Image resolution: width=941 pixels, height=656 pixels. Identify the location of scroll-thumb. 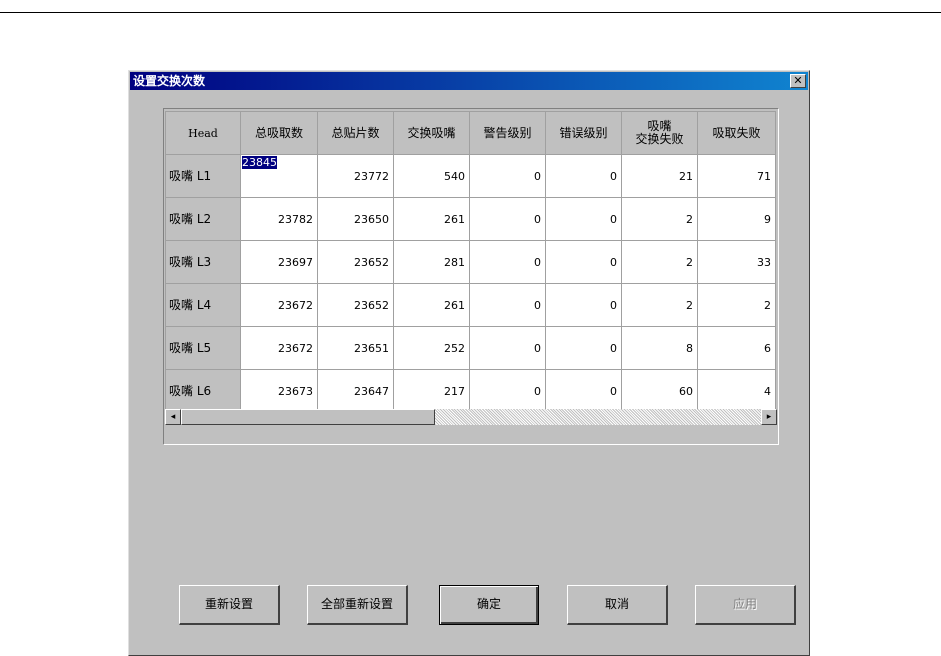
(308, 417).